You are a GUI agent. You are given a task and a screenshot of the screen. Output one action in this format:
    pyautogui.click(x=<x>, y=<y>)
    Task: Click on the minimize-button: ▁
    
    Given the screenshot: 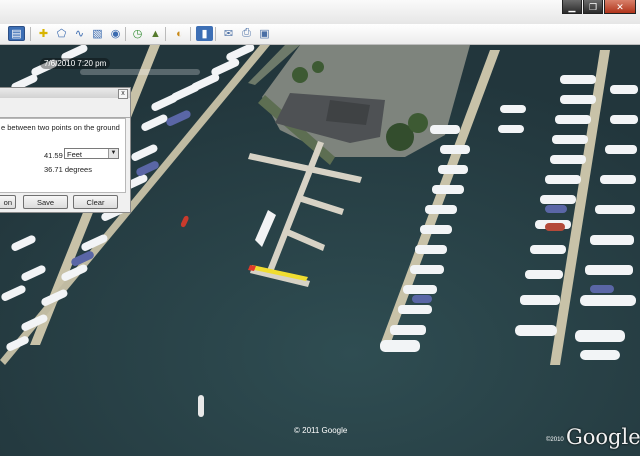 What is the action you would take?
    pyautogui.click(x=572, y=7)
    